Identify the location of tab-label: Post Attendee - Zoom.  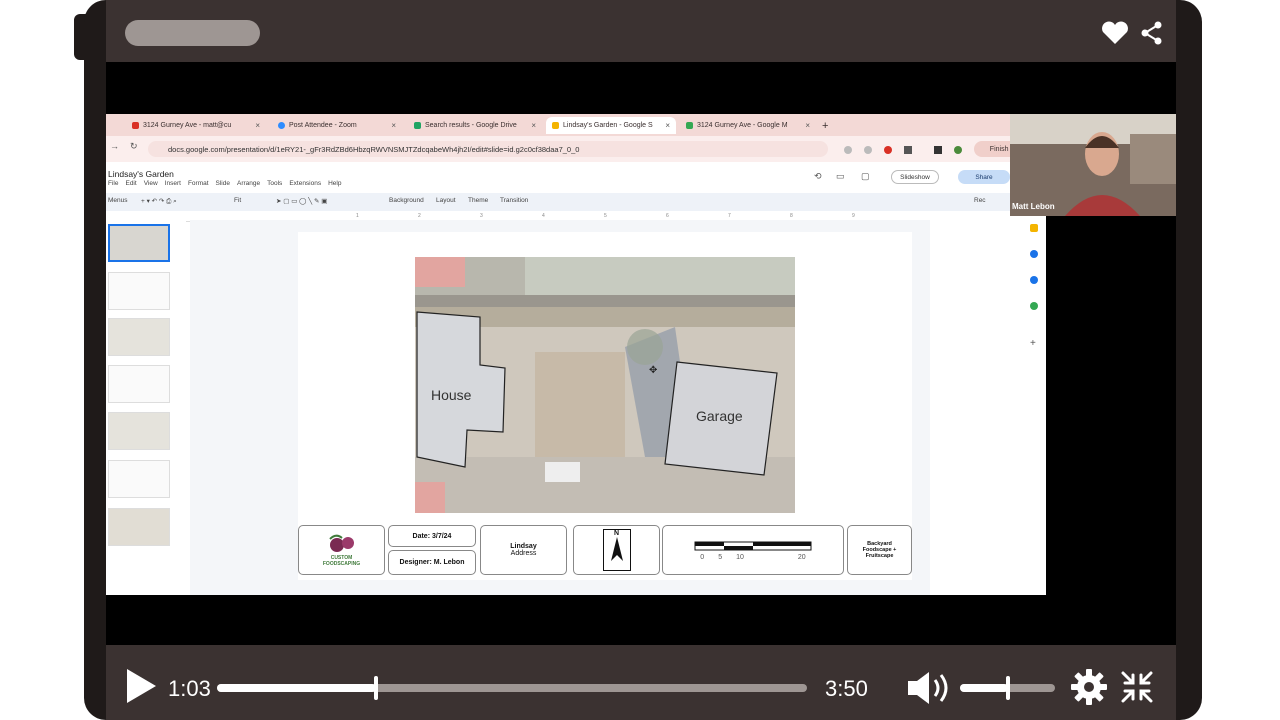
(323, 125).